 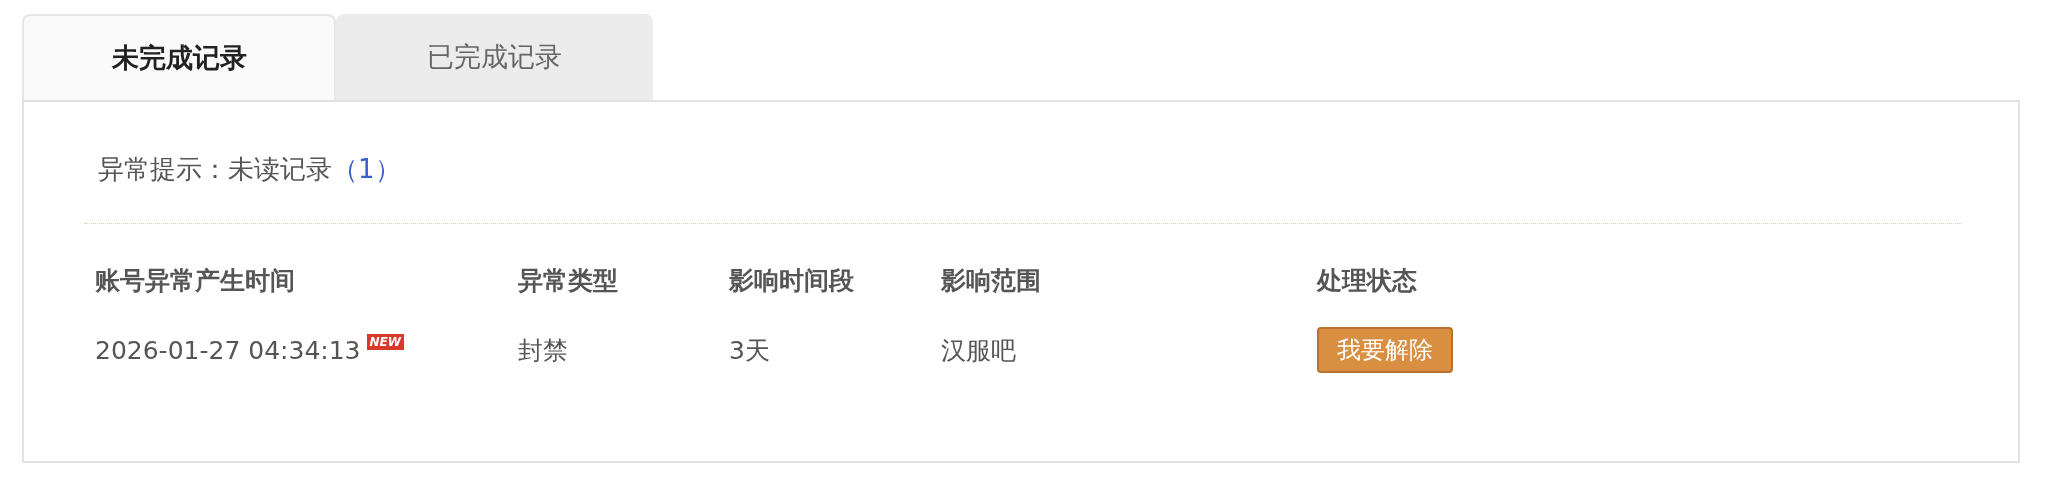 What do you see at coordinates (494, 57) in the screenshot?
I see `tab: 已完成记录` at bounding box center [494, 57].